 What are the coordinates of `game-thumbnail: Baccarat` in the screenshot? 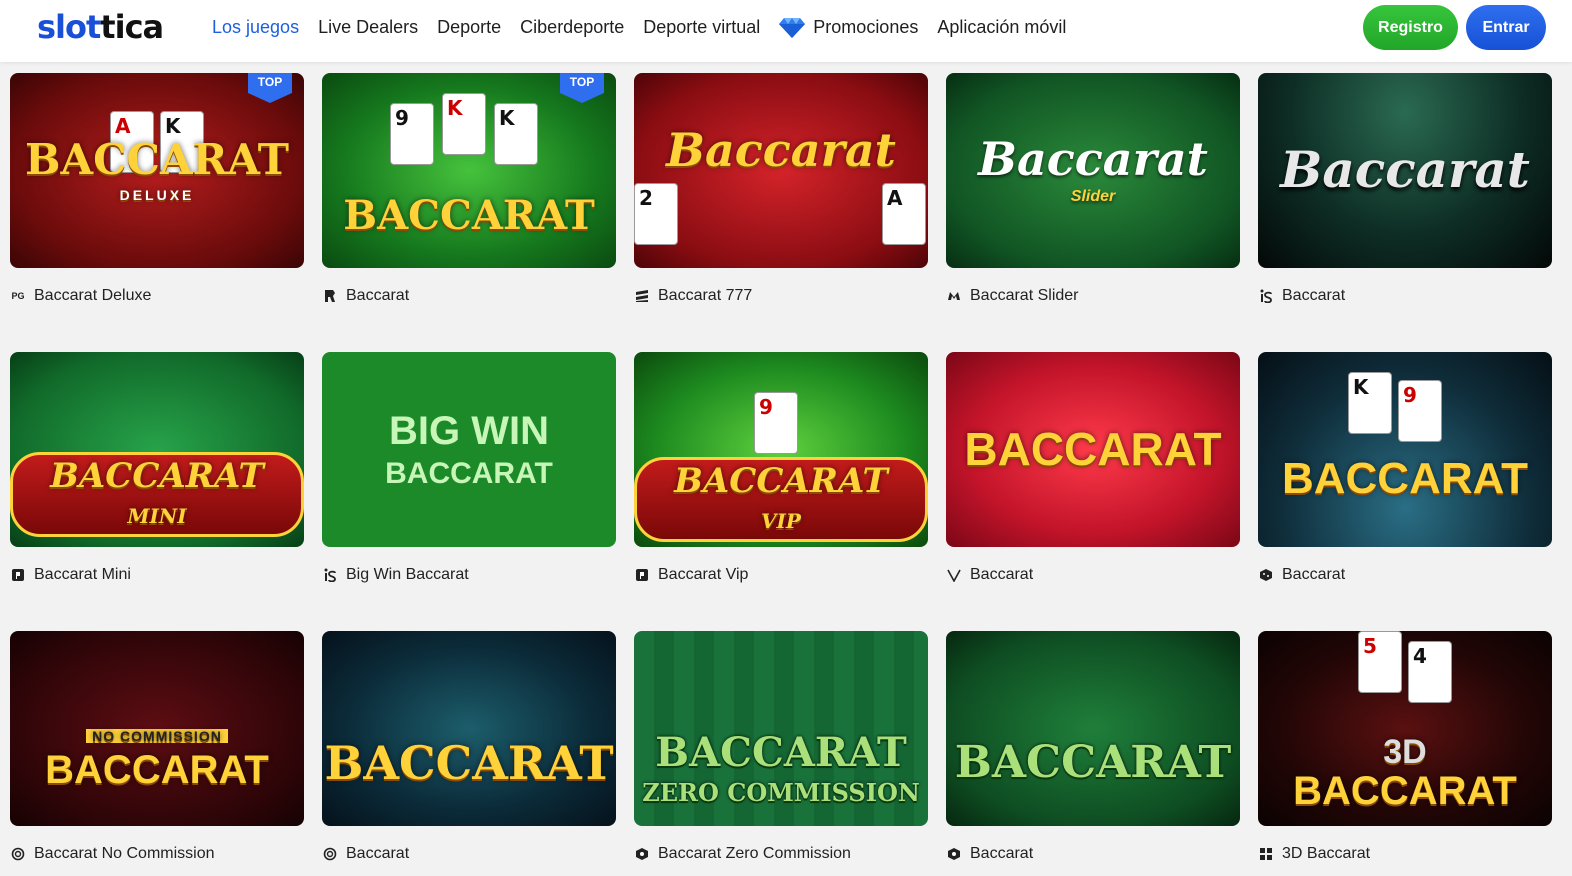 It's located at (1405, 170).